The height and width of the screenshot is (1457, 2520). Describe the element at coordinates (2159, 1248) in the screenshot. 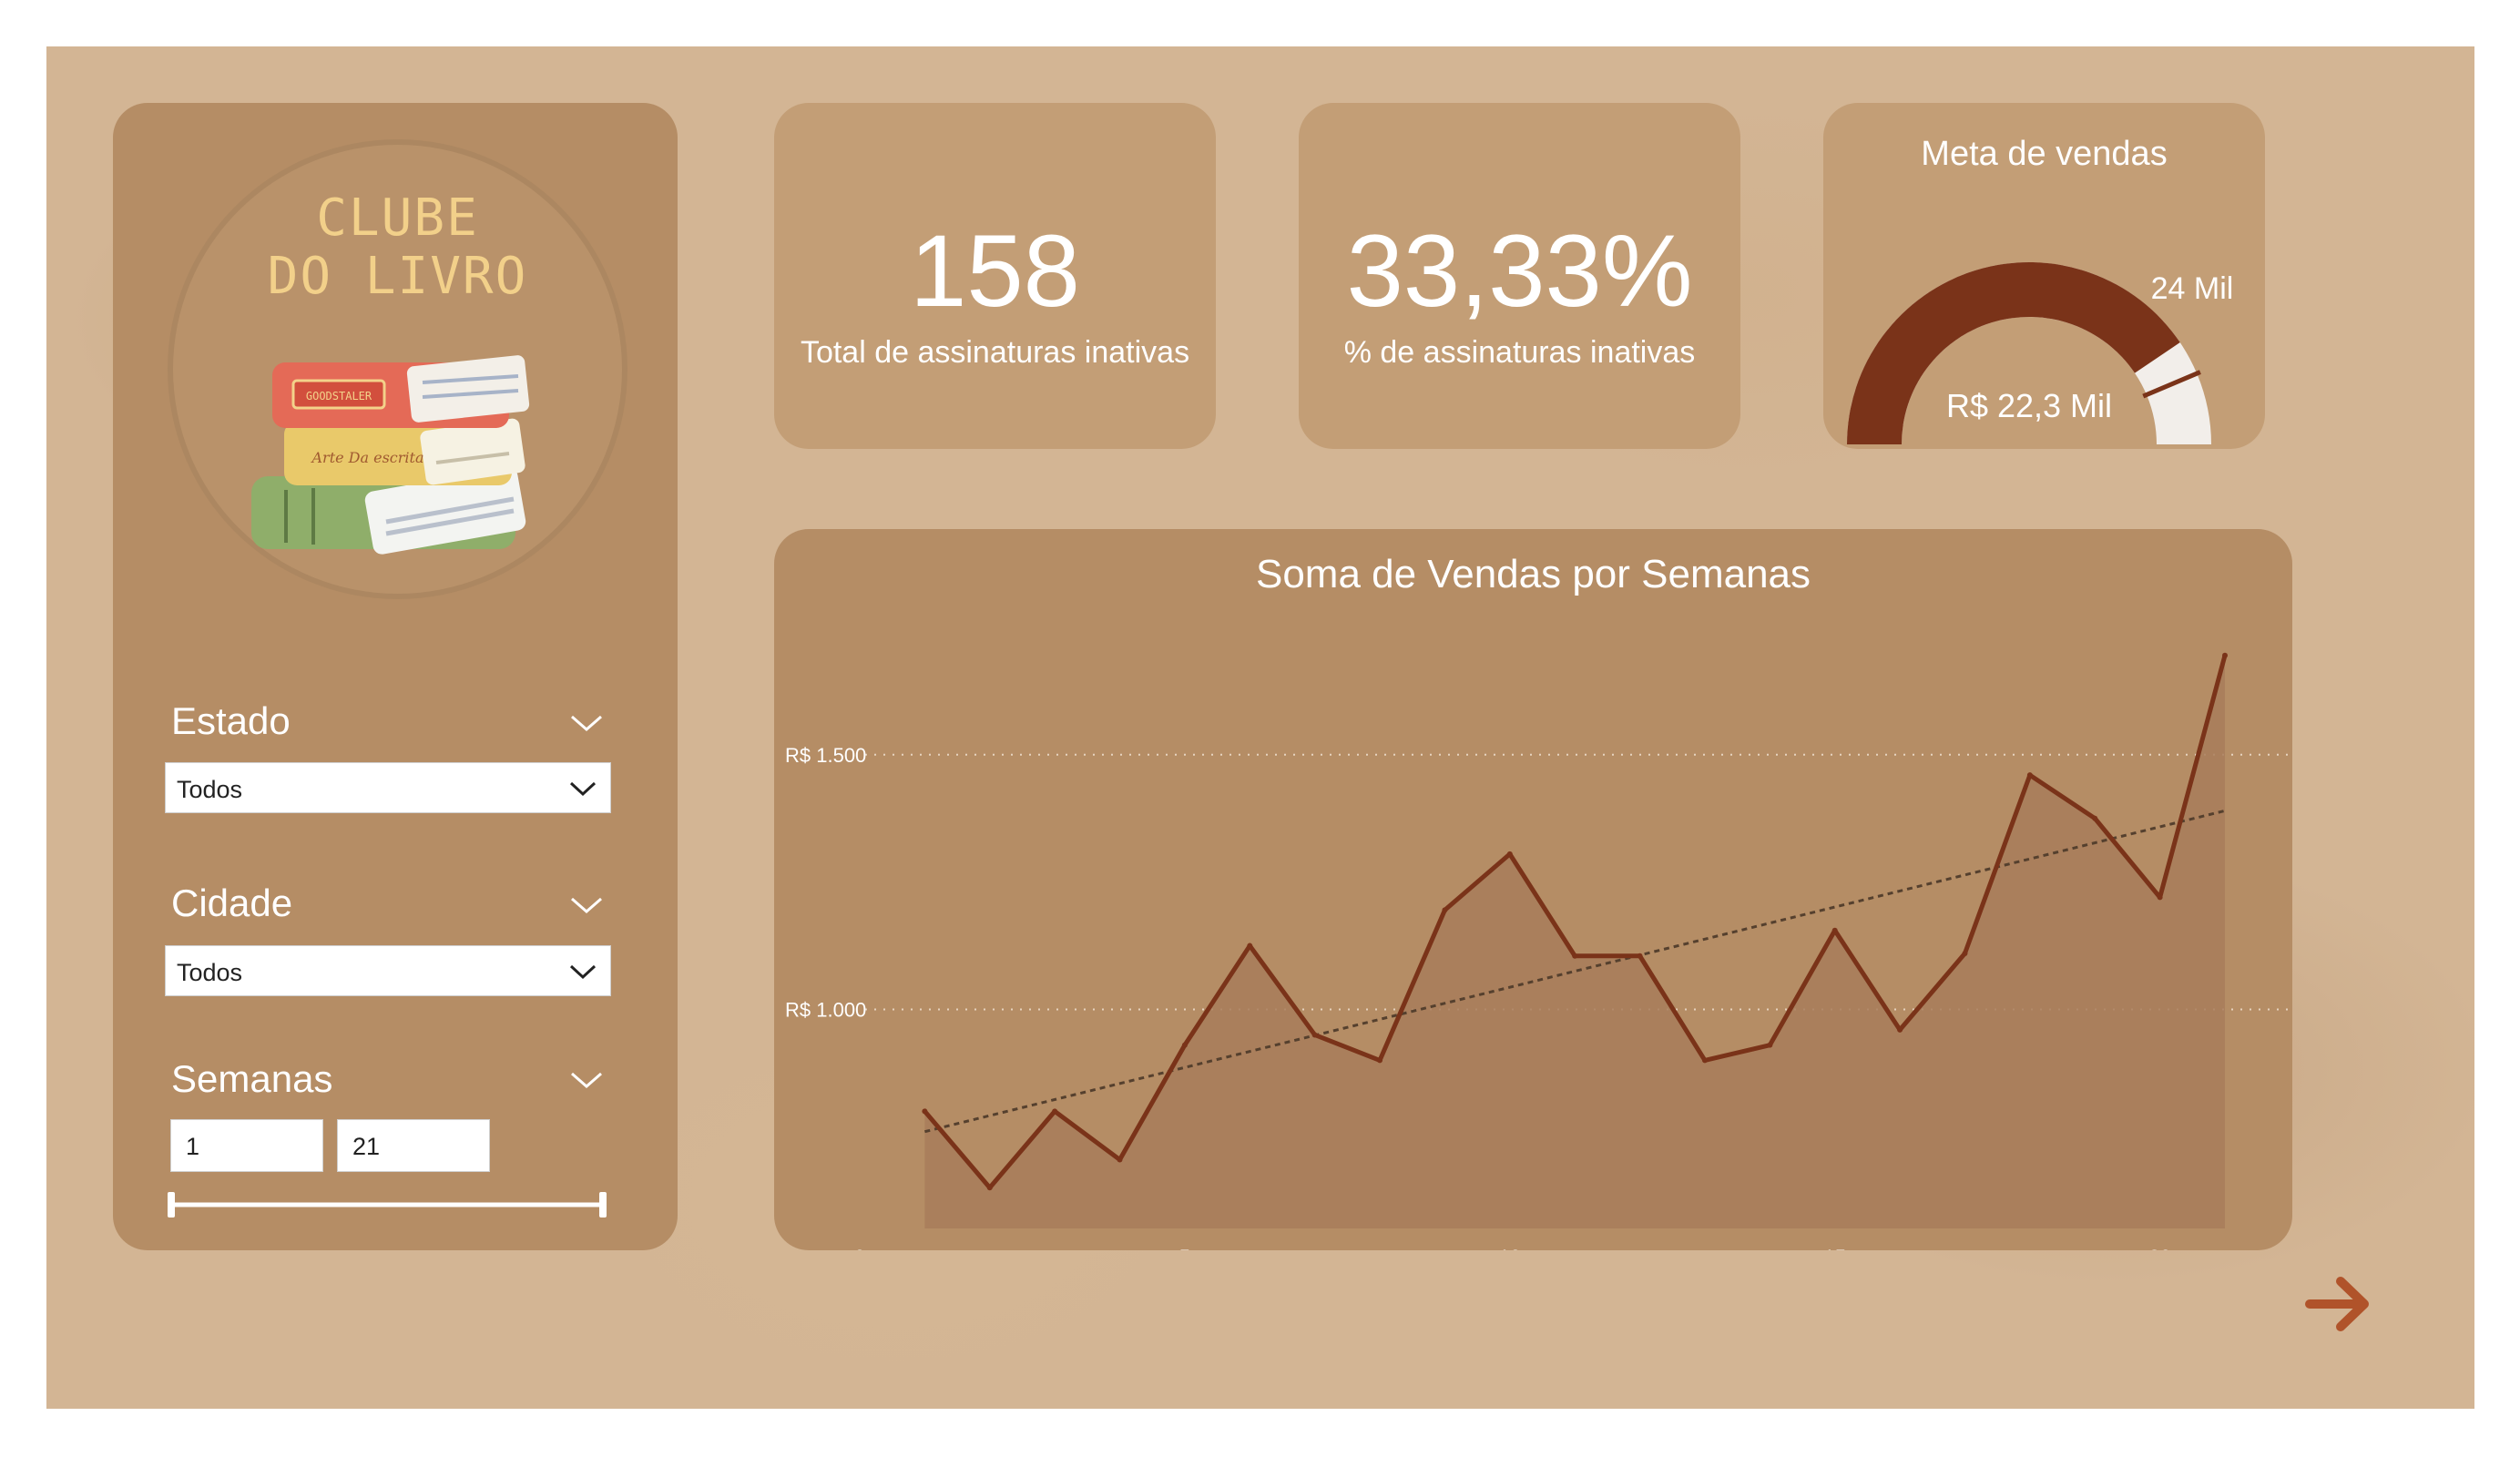

I see `x-tick-label: 20` at that location.